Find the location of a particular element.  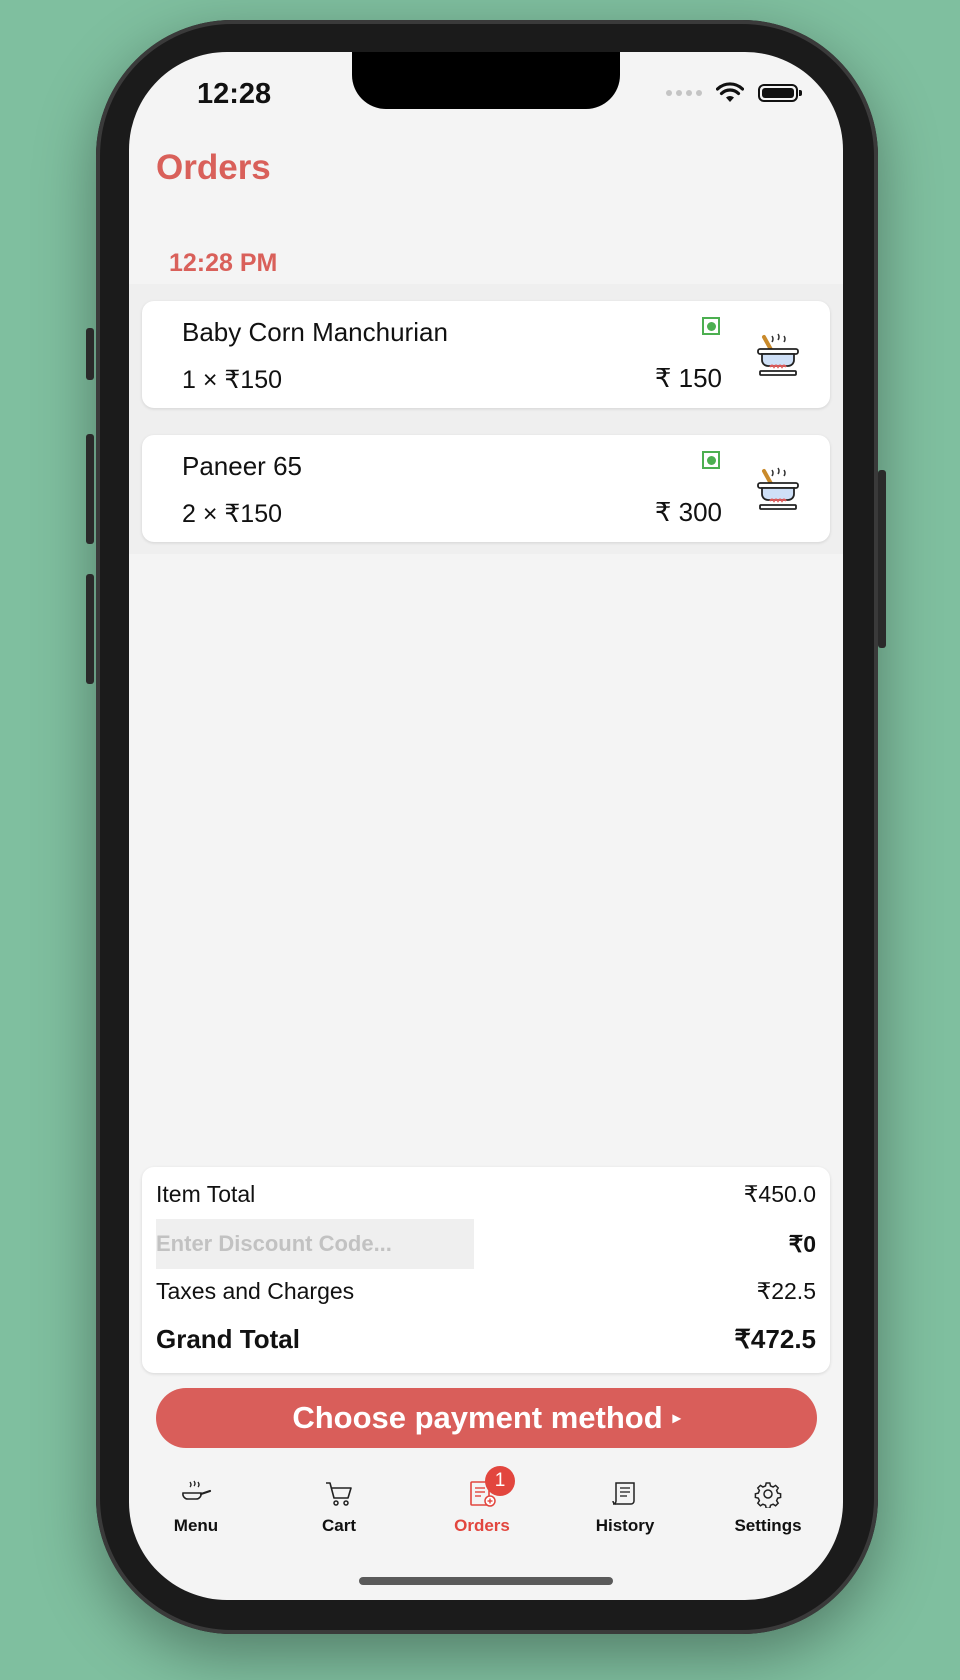

grand-total-value: ₹472.5 is located at coordinates (775, 1339).